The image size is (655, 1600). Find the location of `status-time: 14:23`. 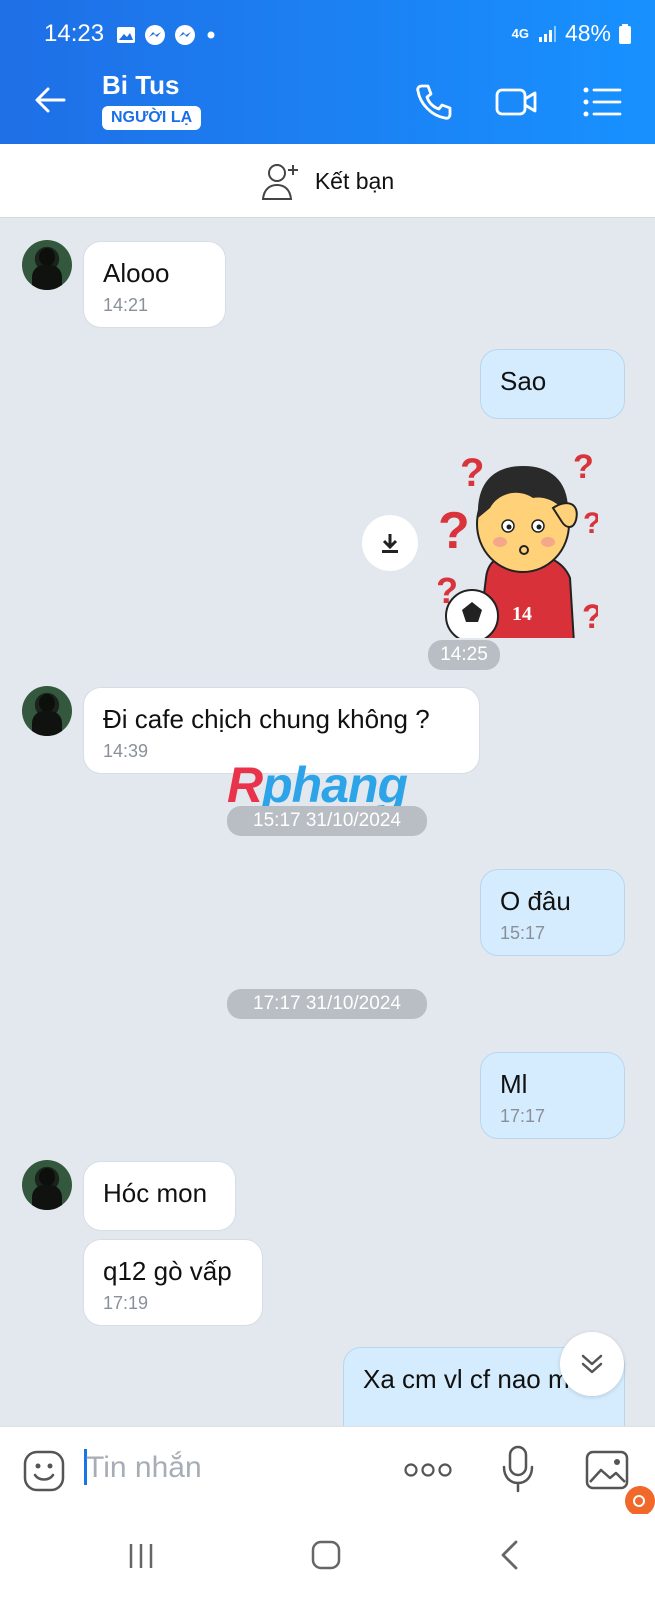

status-time: 14:23 is located at coordinates (74, 33).